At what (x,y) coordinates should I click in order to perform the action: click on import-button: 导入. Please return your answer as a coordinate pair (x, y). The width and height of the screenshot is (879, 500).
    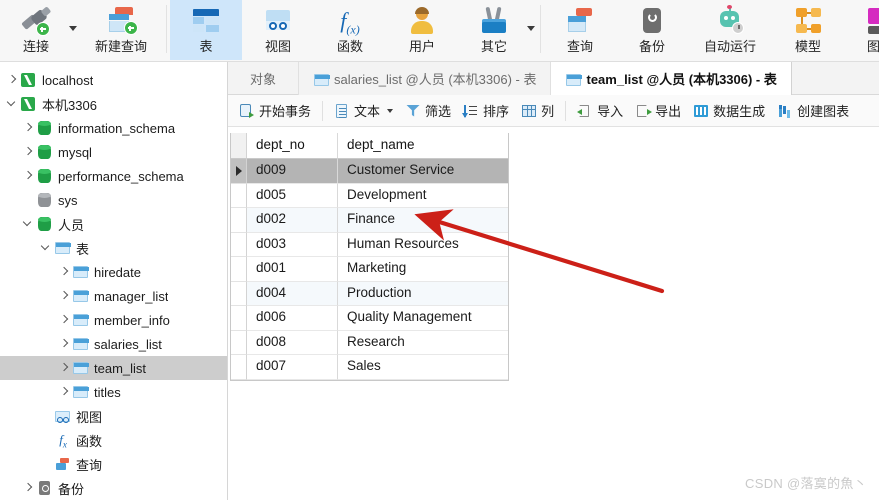
    Looking at the image, I should click on (600, 111).